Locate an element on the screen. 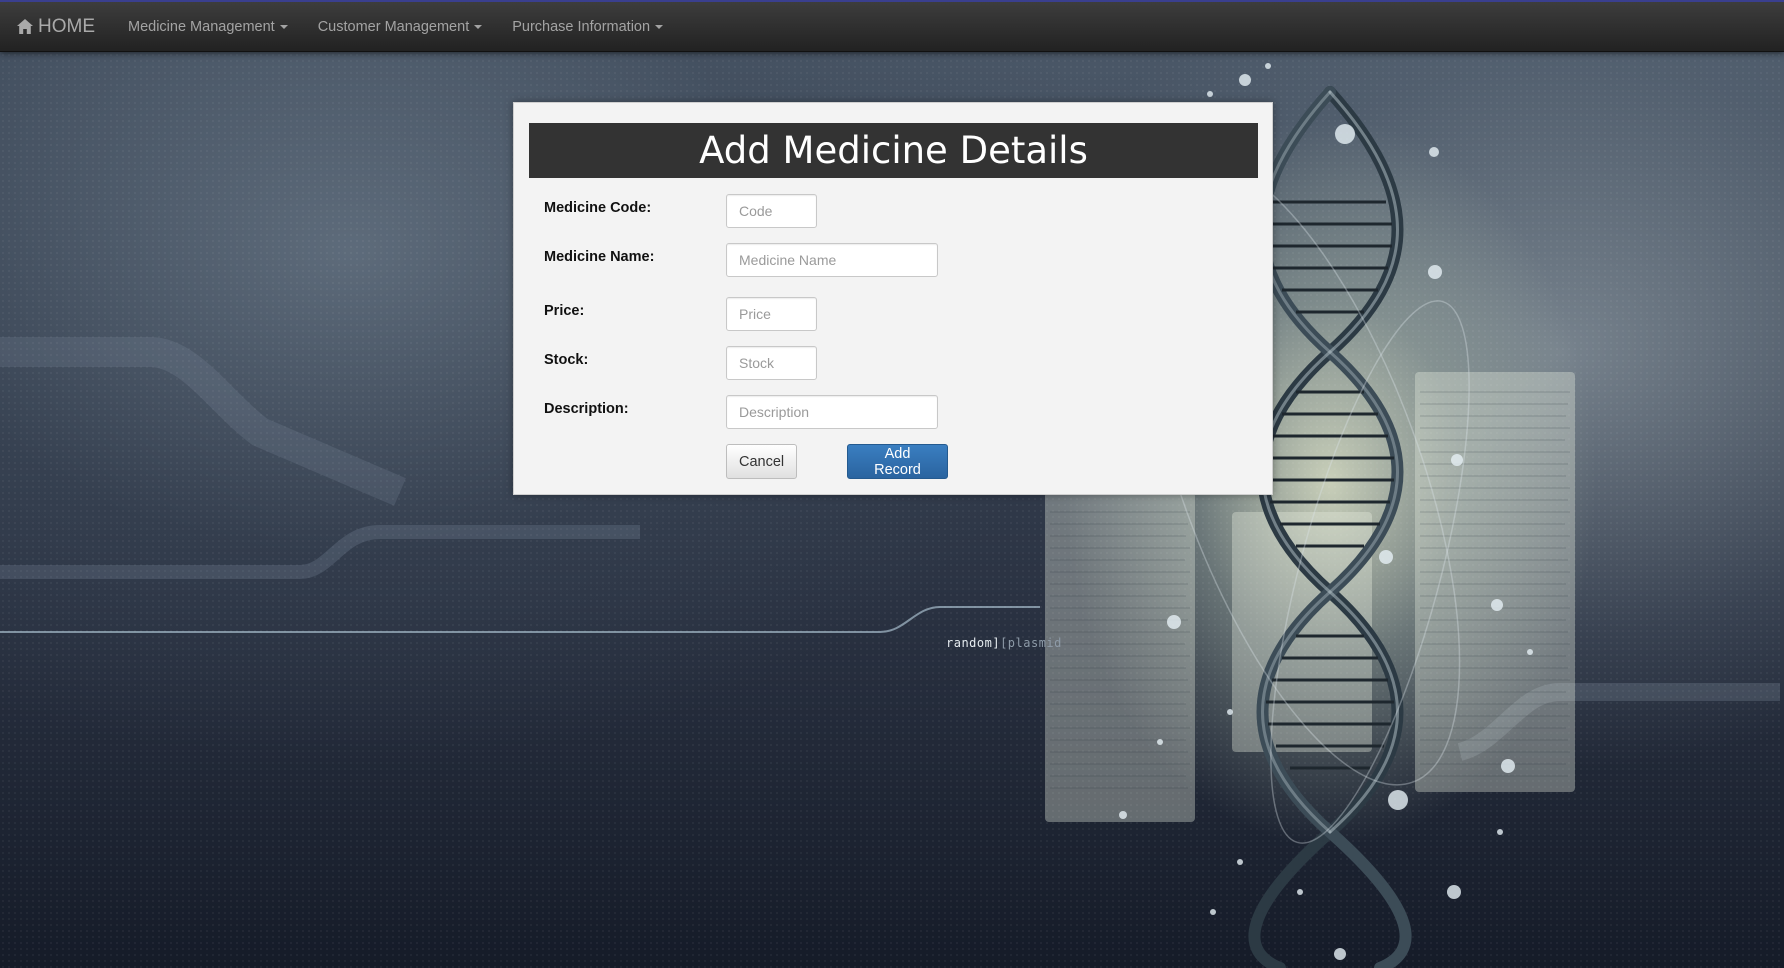 This screenshot has height=968, width=1784. home-label: HOME is located at coordinates (66, 26).